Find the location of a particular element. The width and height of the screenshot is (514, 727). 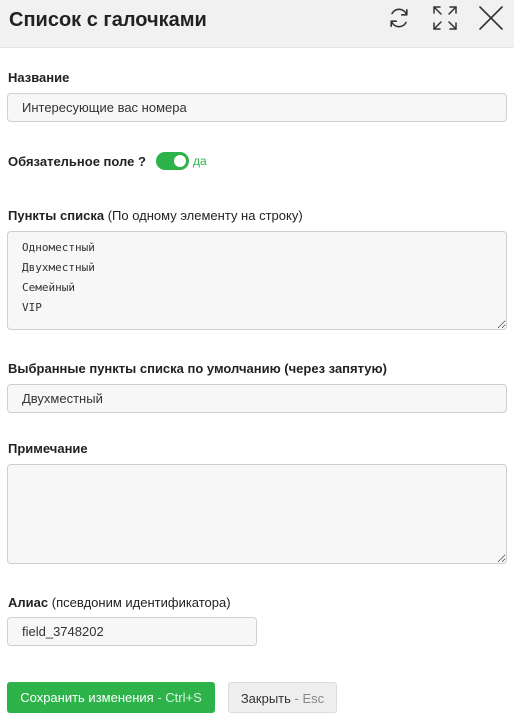

refresh-icon is located at coordinates (399, 18).